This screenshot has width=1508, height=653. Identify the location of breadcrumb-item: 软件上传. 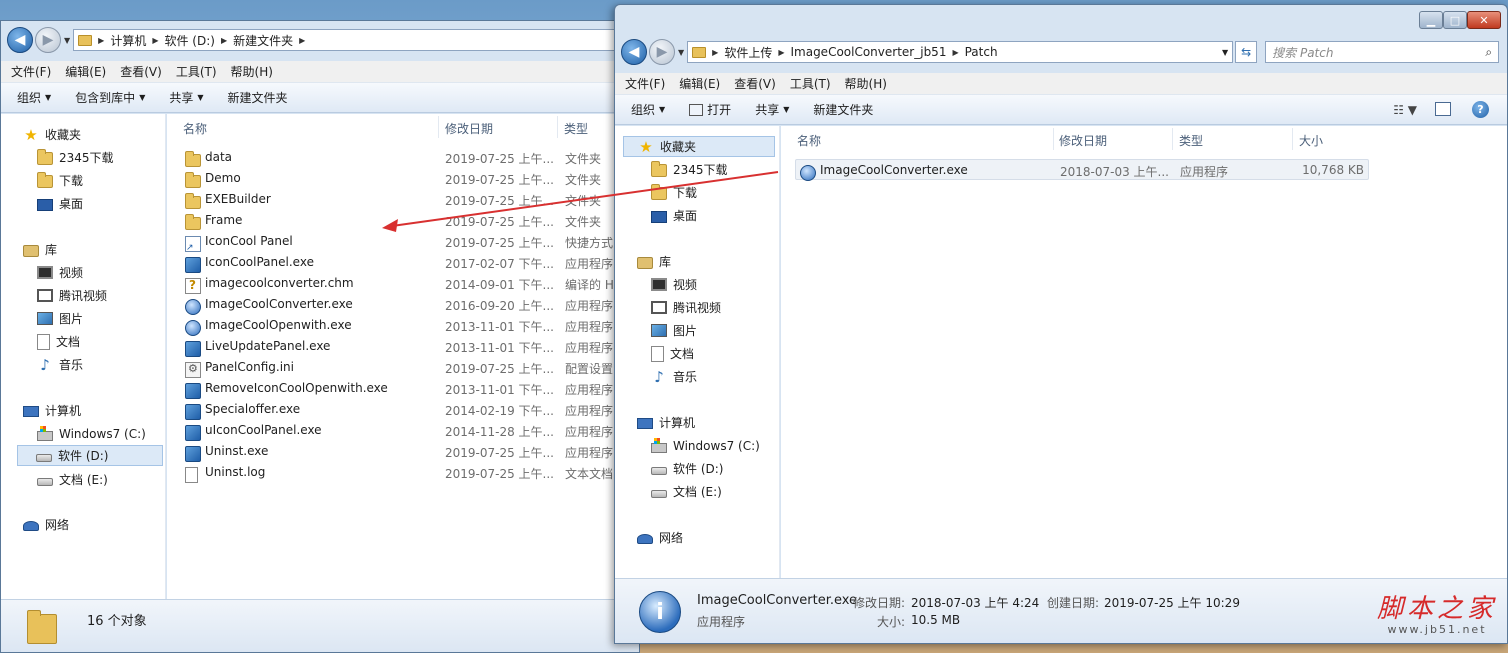
(748, 52).